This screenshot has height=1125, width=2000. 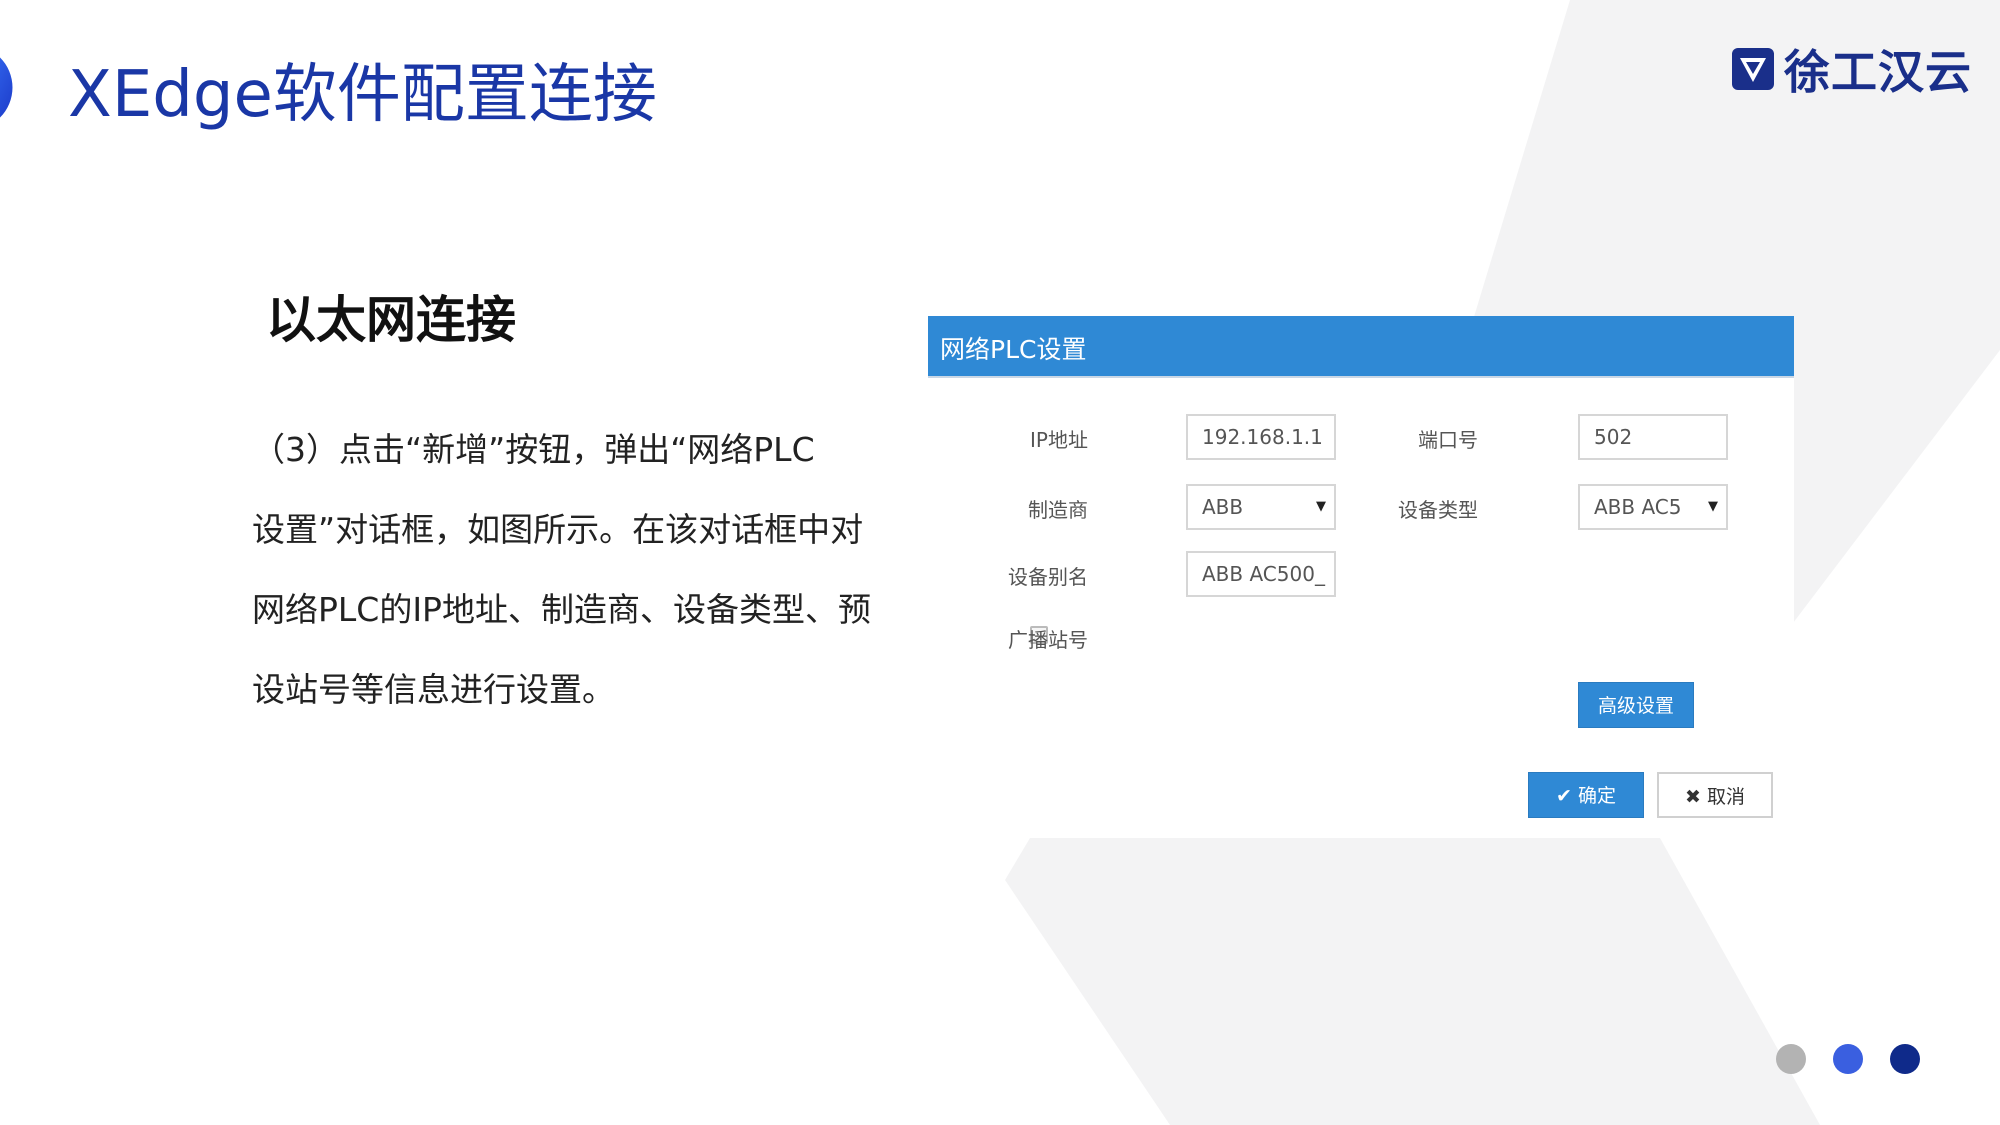 I want to click on body-line: （3）点击“新增”按钮，弹出“网络PLC, so click(x=533, y=449).